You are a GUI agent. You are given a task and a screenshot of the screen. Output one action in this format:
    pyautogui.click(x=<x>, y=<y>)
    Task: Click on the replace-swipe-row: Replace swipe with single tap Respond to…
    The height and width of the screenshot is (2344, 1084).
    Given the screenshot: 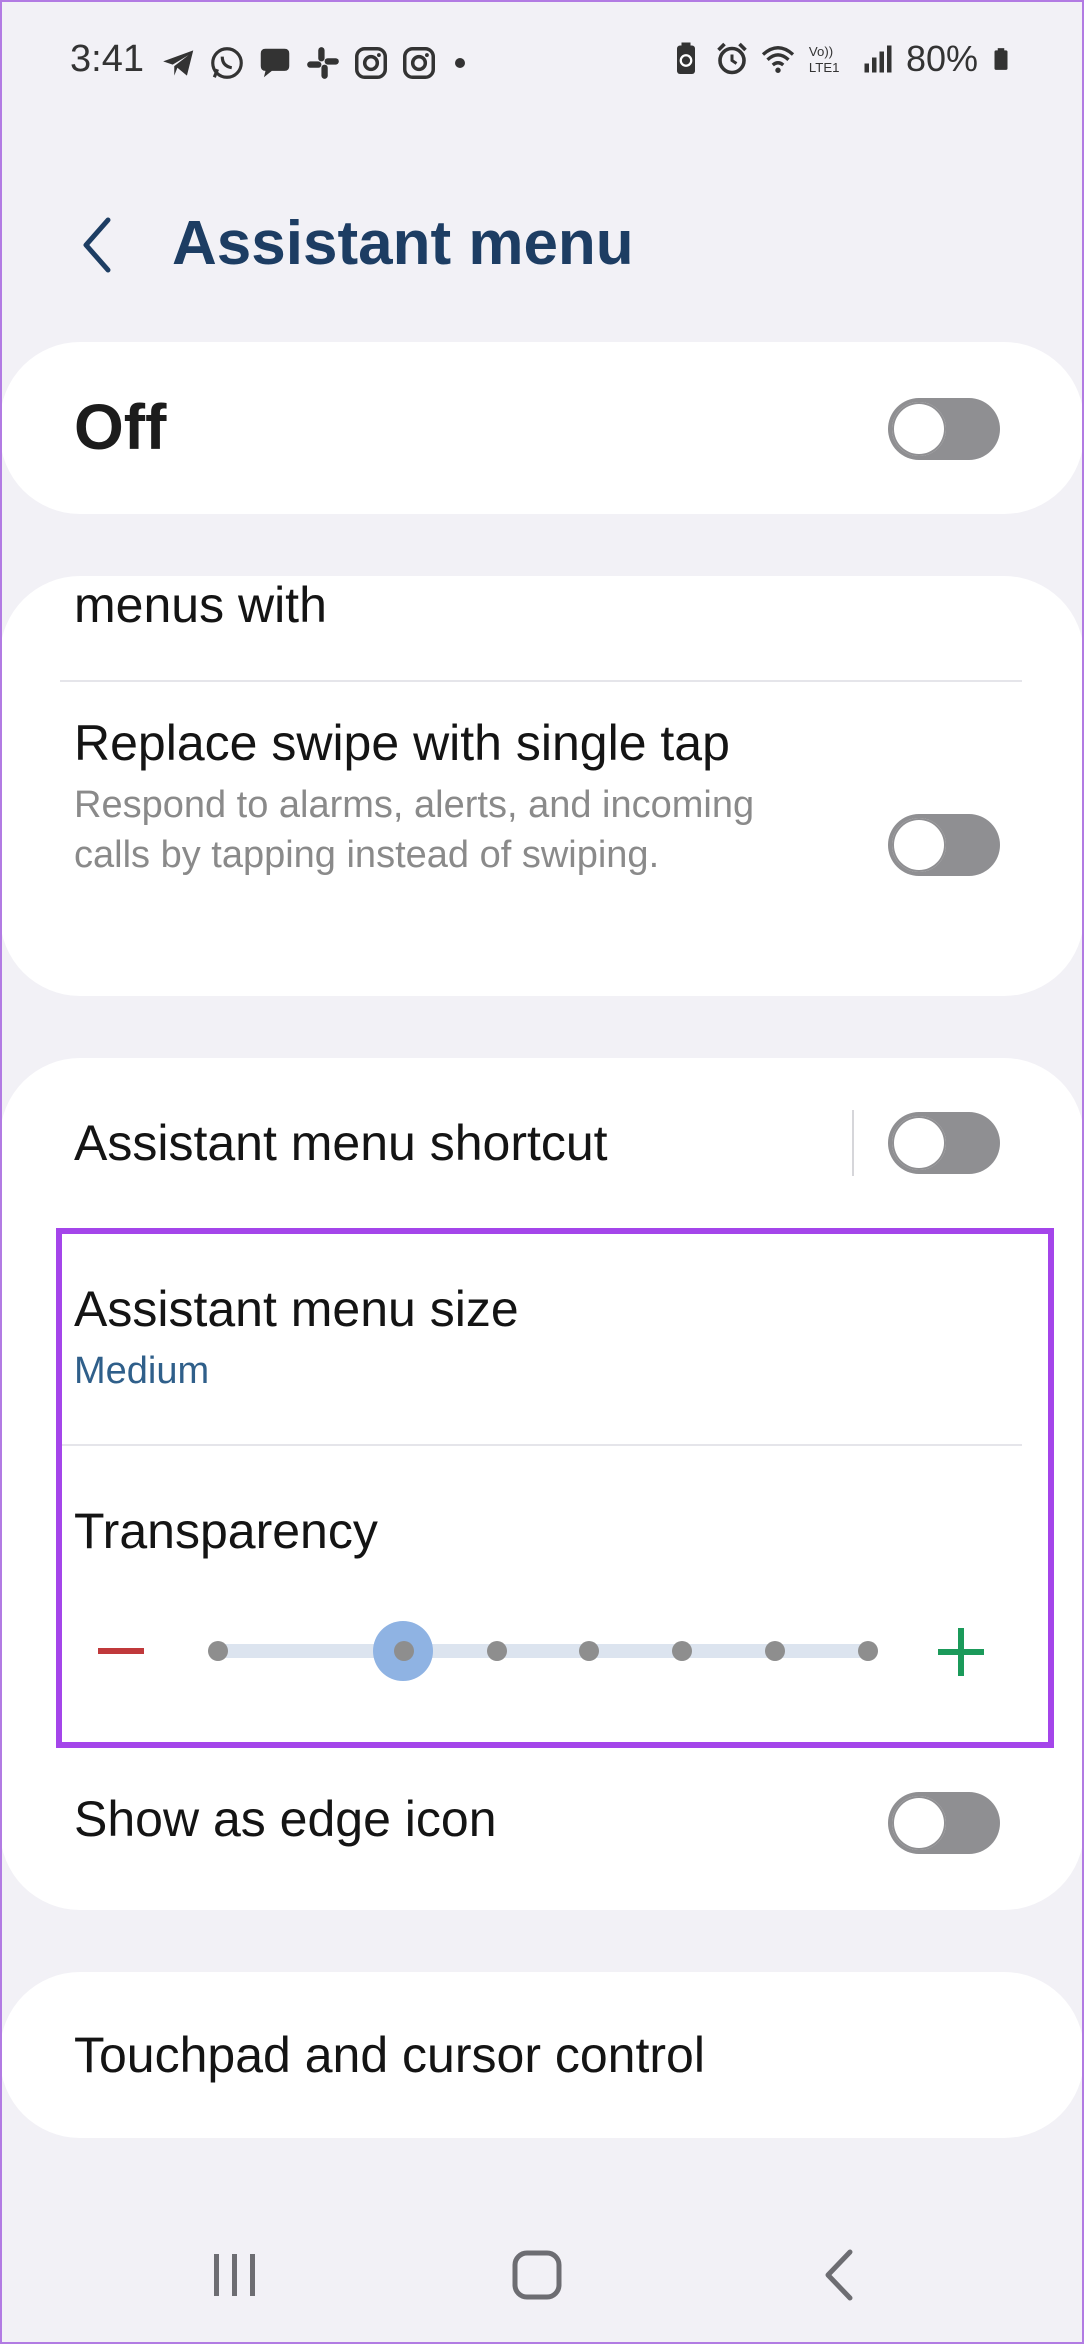 What is the action you would take?
    pyautogui.click(x=542, y=832)
    